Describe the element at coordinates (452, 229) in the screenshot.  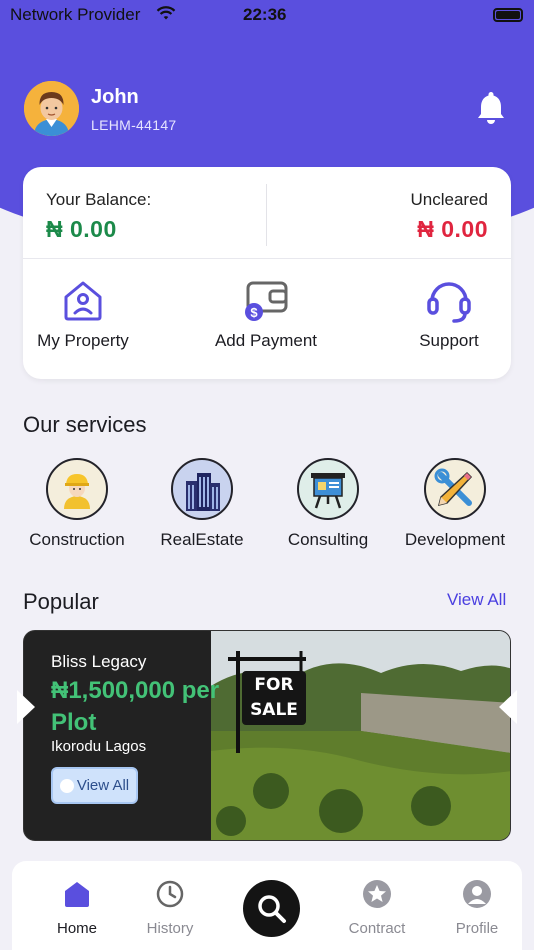
I see `uncleared-value: ₦ 0.00` at that location.